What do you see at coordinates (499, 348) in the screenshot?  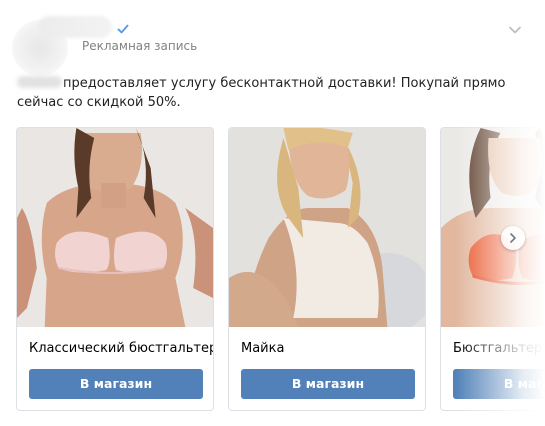 I see `product-title: Бюстгальтер с` at bounding box center [499, 348].